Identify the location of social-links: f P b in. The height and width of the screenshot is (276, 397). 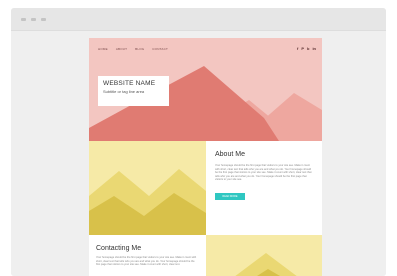
(306, 48).